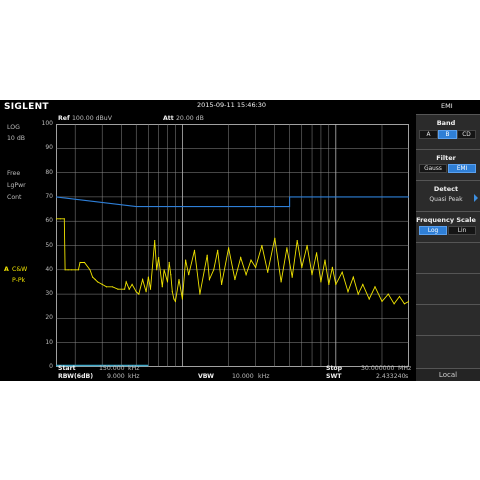  I want to click on frequency-scale-softkey: Frequency Scale Log Lin, so click(448, 226).